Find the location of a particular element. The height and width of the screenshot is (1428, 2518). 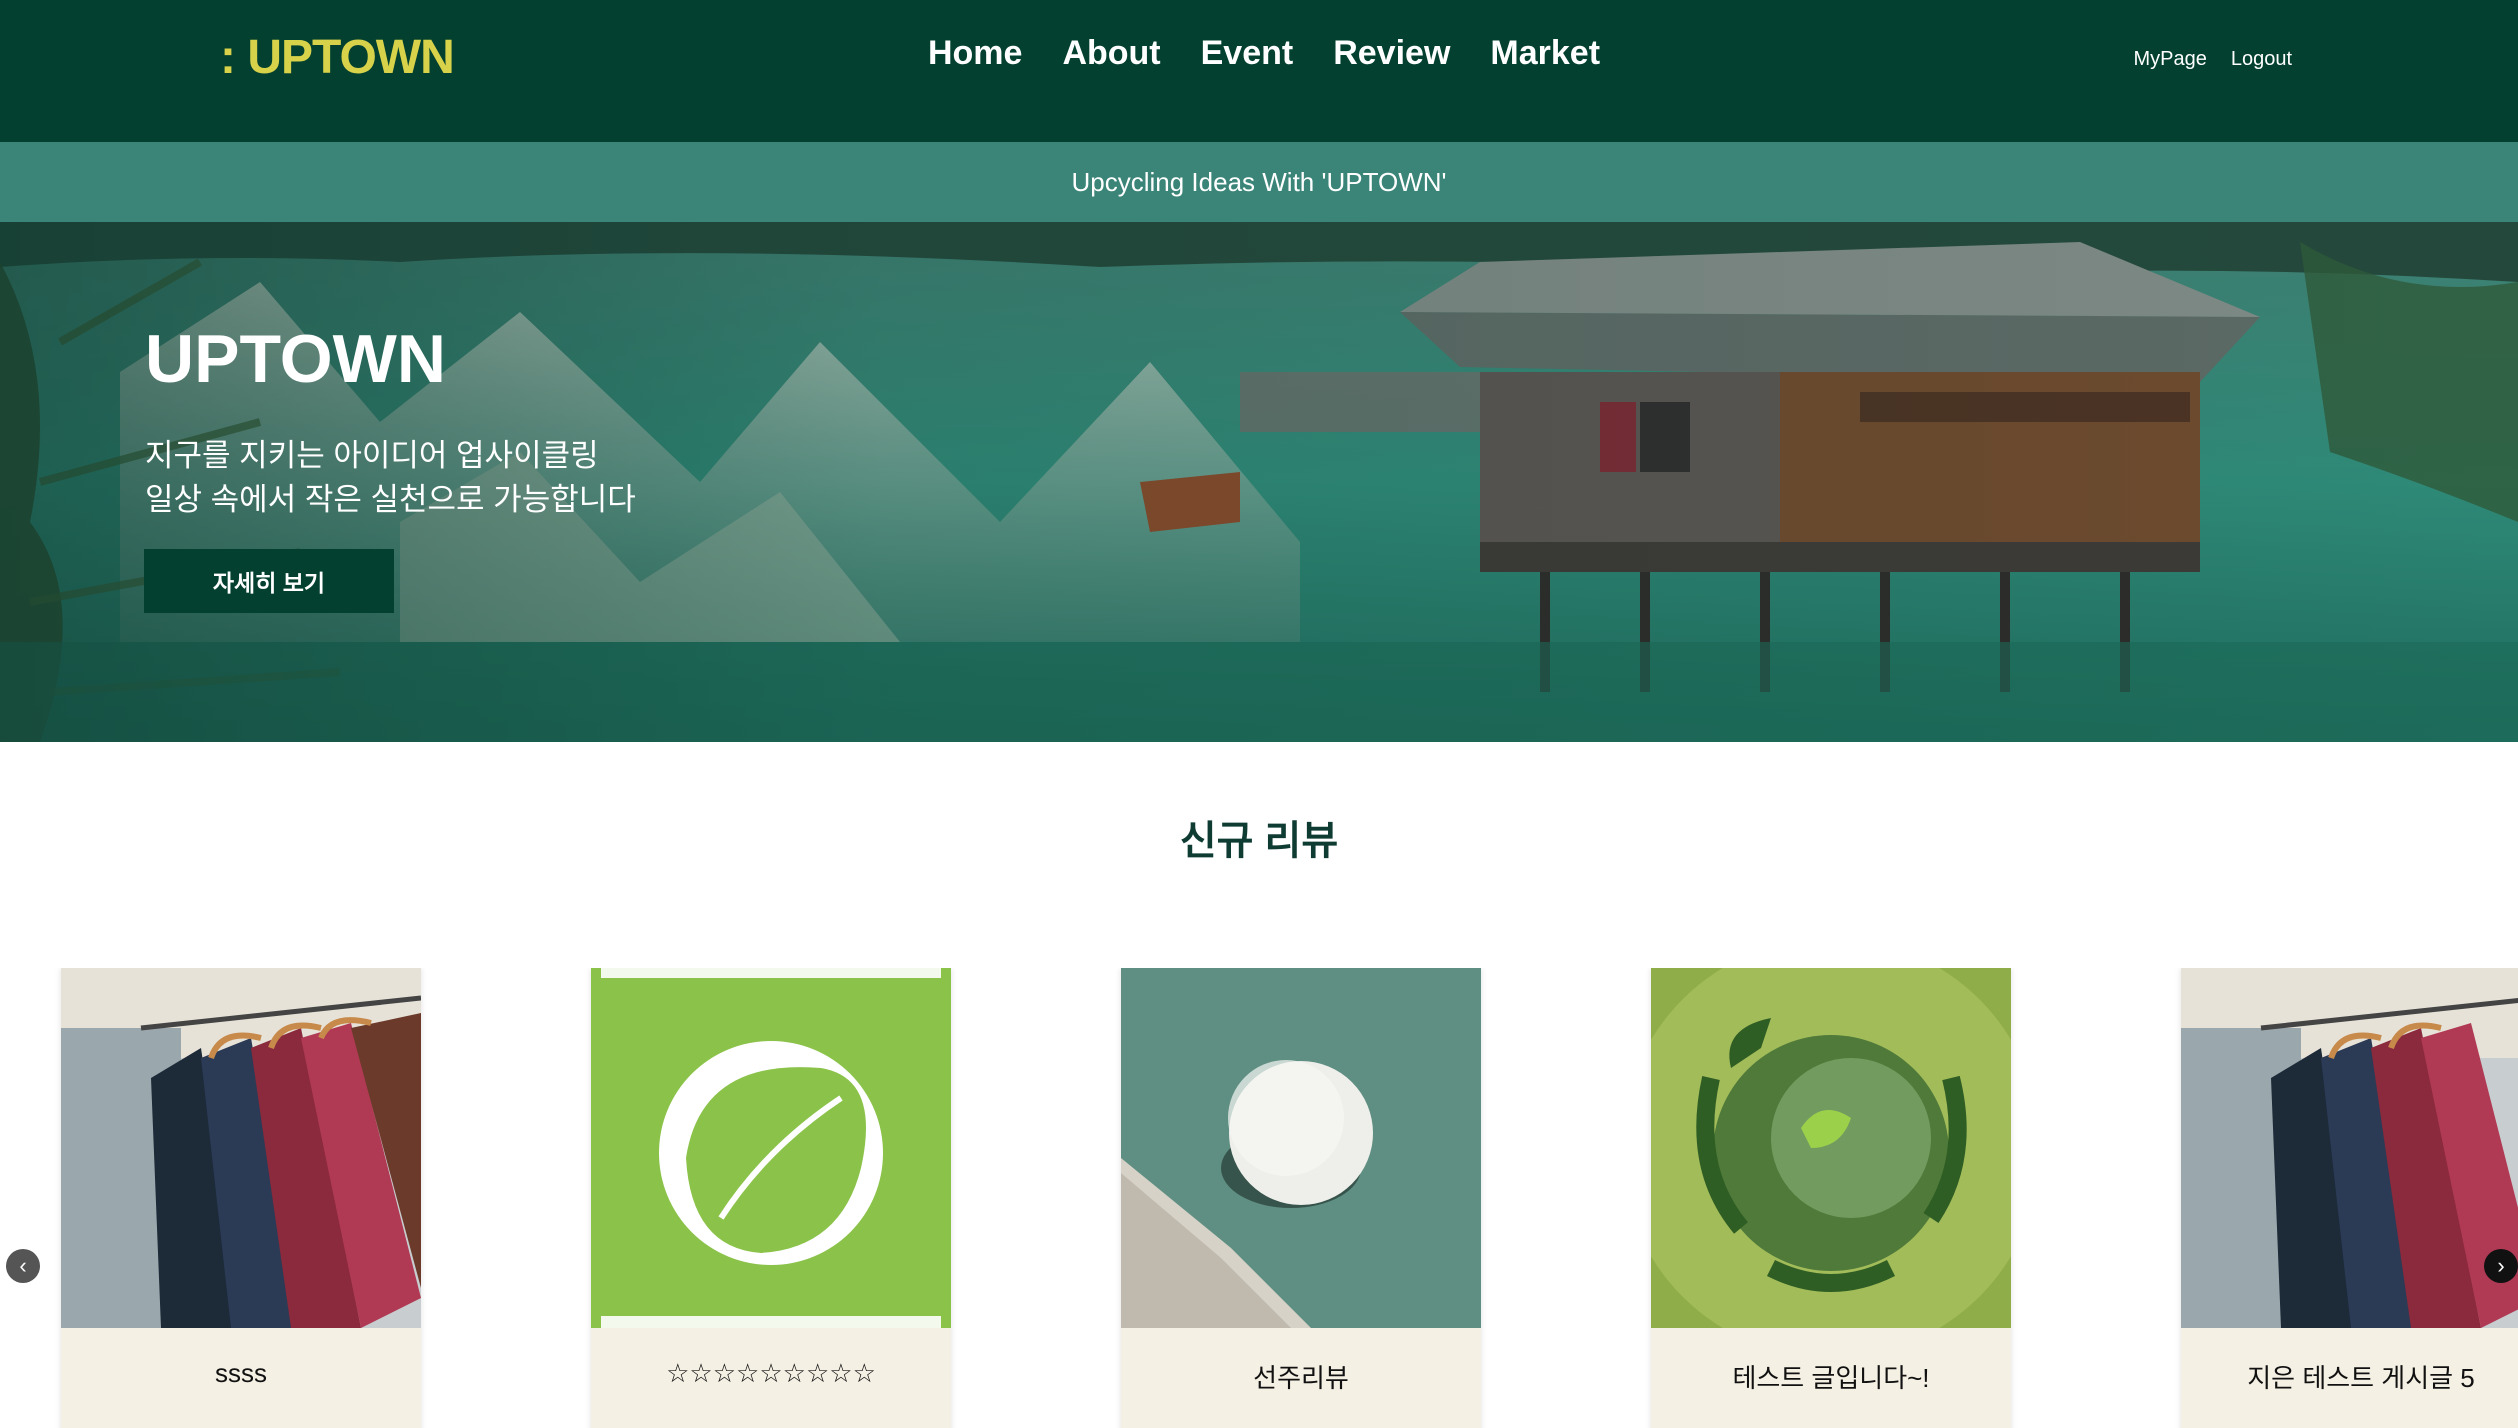

nav-home: Home is located at coordinates (975, 53).